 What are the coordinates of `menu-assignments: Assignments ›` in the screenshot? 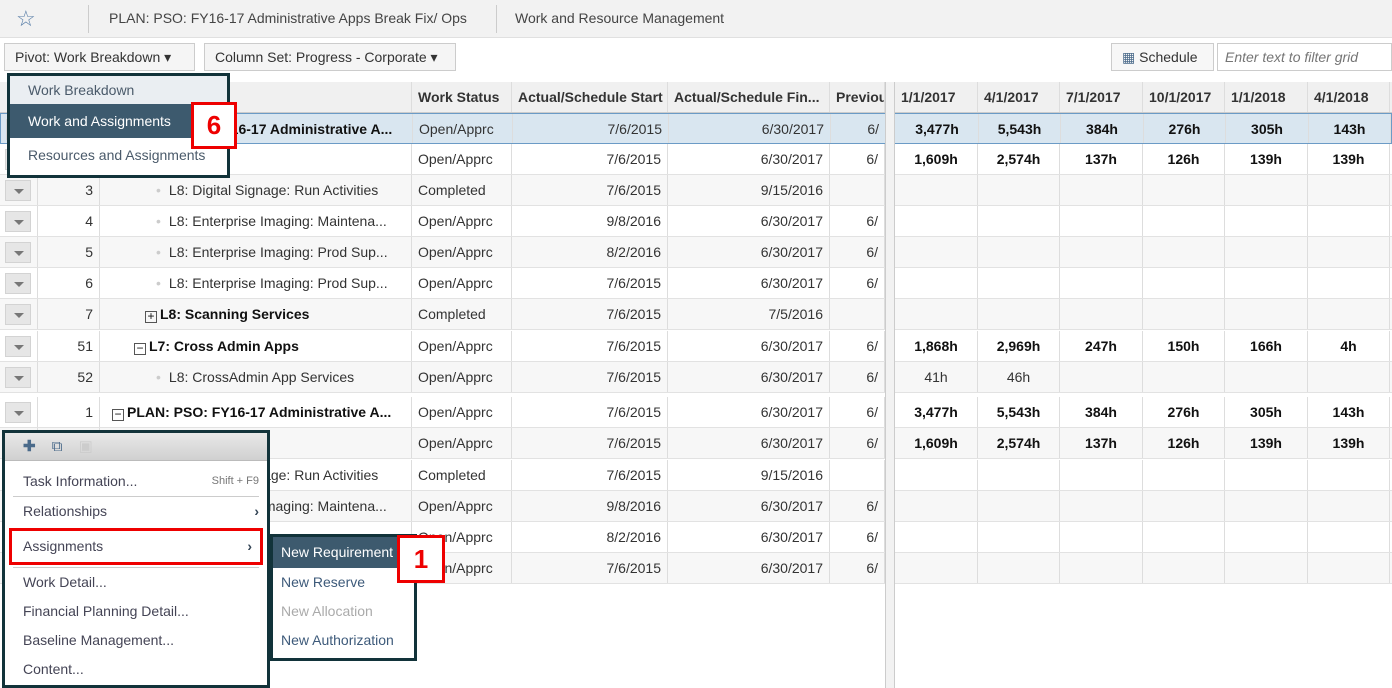 It's located at (136, 546).